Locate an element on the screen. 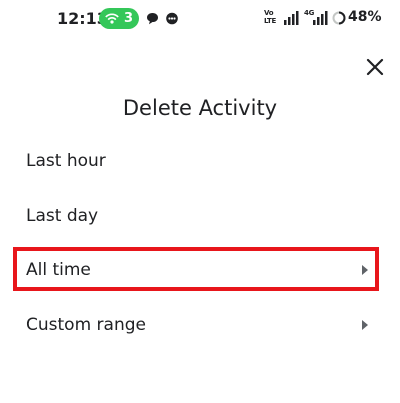  option-all-time: All time is located at coordinates (200, 270).